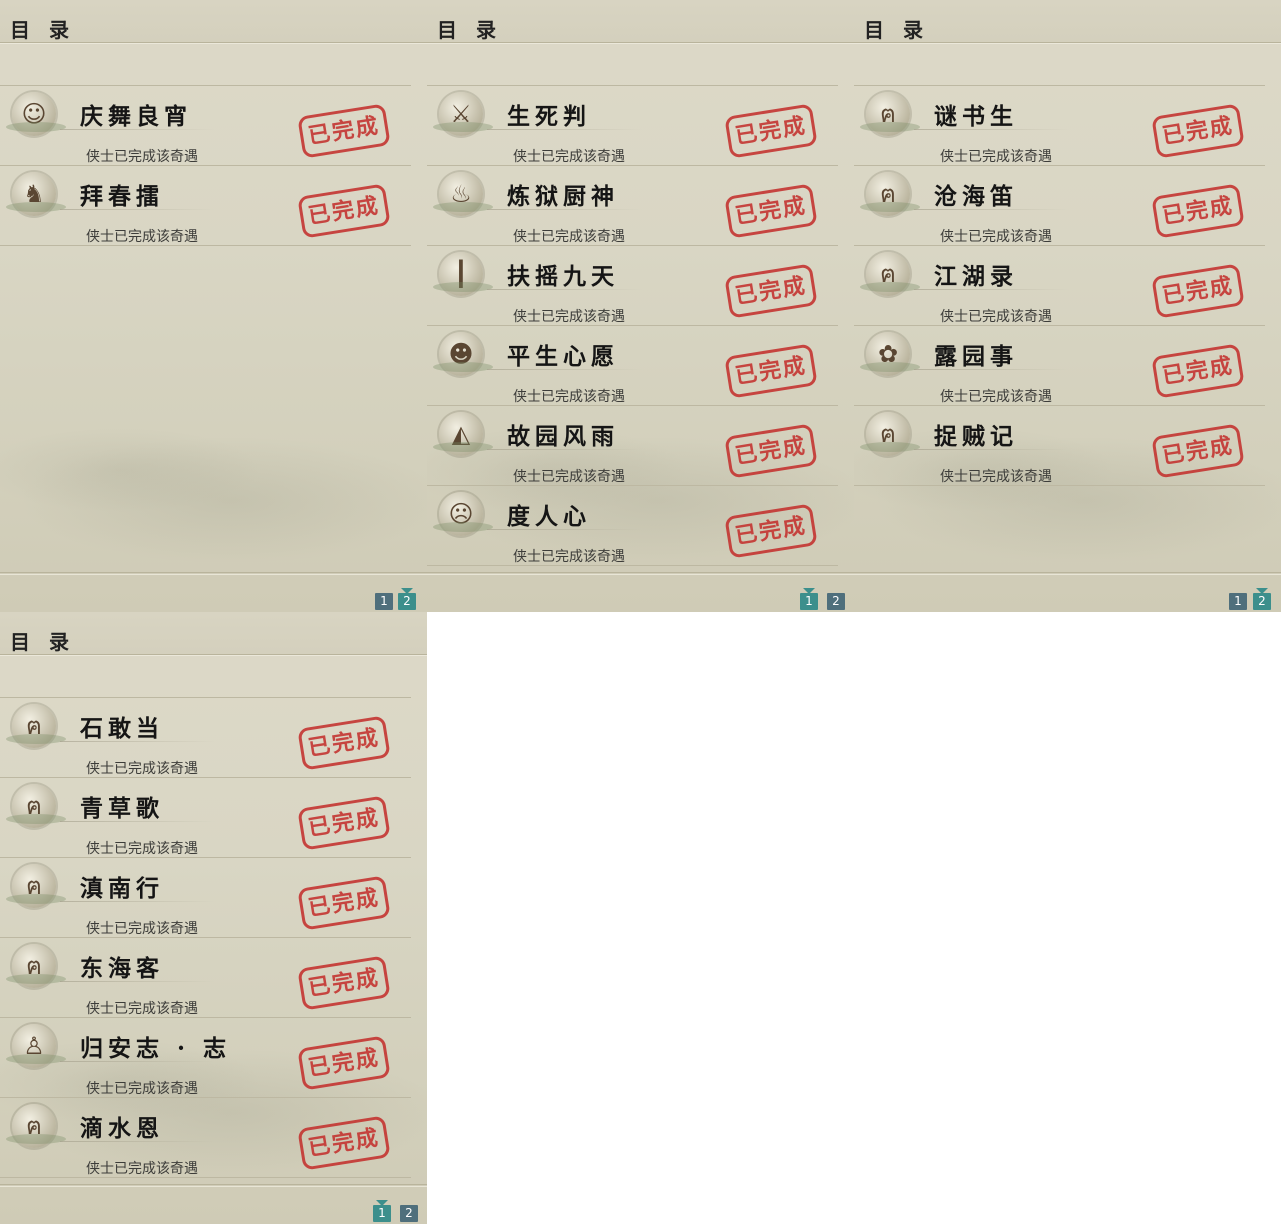 This screenshot has height=1224, width=1281. Describe the element at coordinates (549, 116) in the screenshot. I see `adventure-name: 生死判` at that location.